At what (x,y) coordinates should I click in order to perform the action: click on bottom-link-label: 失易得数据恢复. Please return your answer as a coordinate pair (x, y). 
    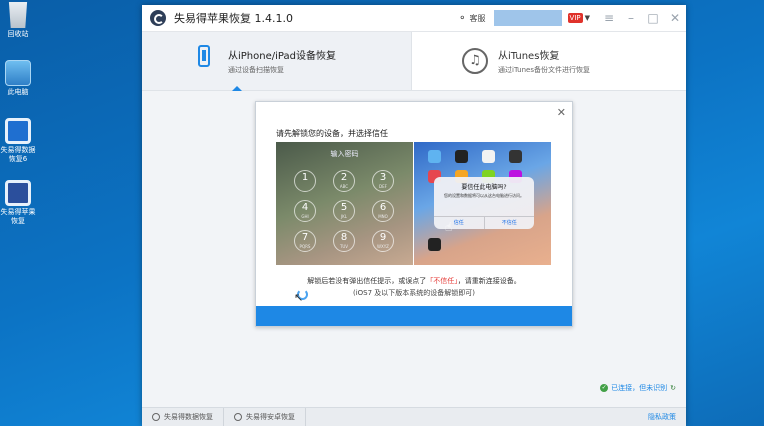
    Looking at the image, I should click on (188, 417).